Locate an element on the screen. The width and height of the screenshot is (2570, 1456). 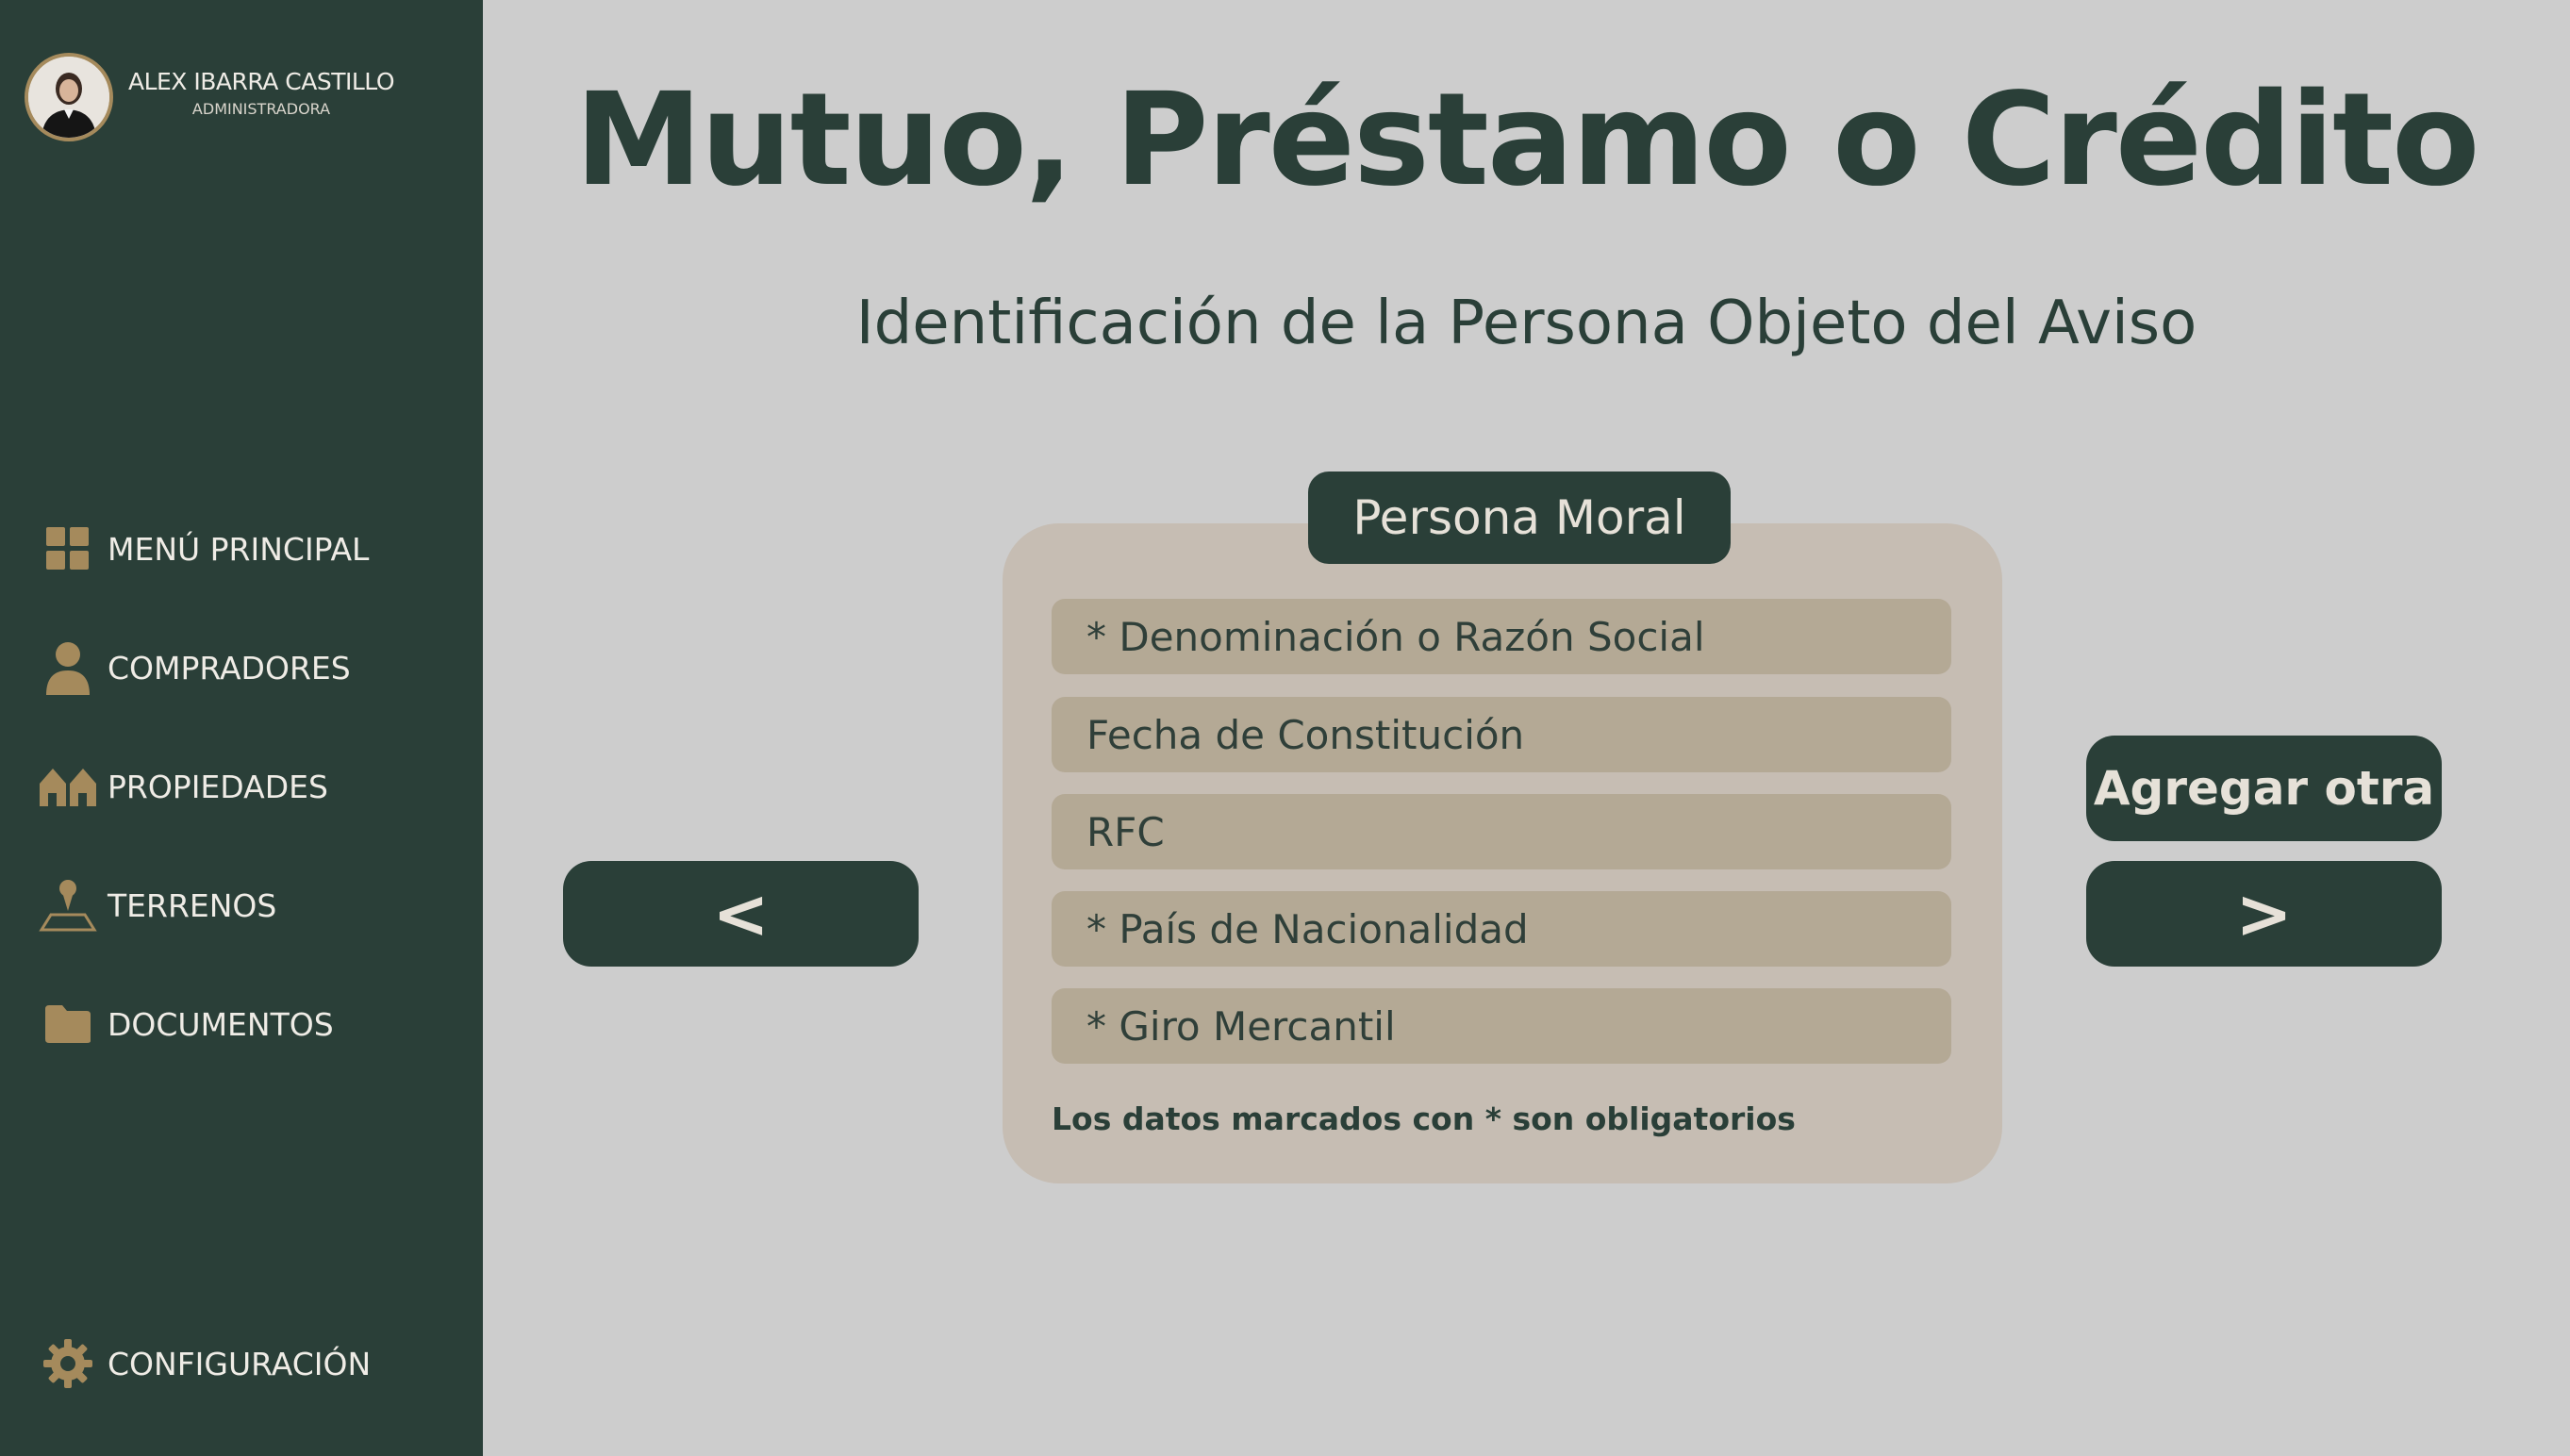
sidebar-item-compradores: COMPRADORES is located at coordinates (245, 667).